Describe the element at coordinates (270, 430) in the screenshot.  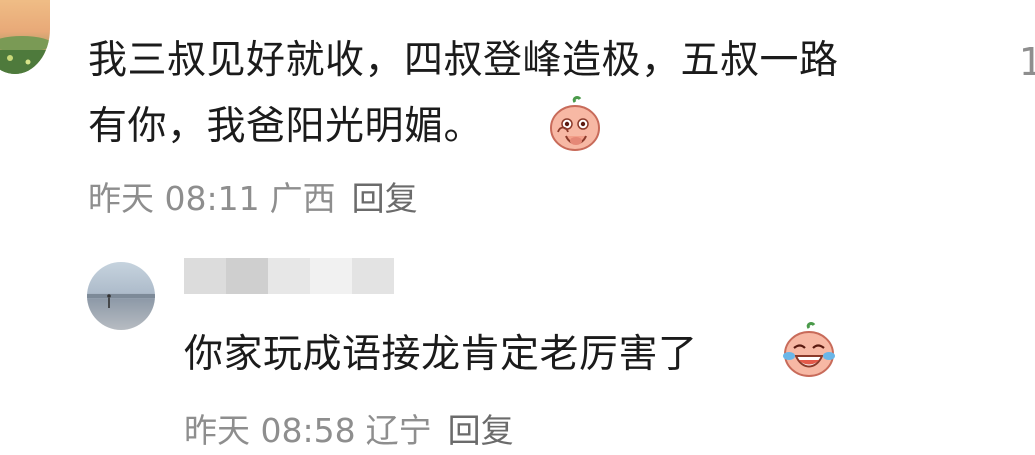
I see `reply-time: 昨天 08:58` at that location.